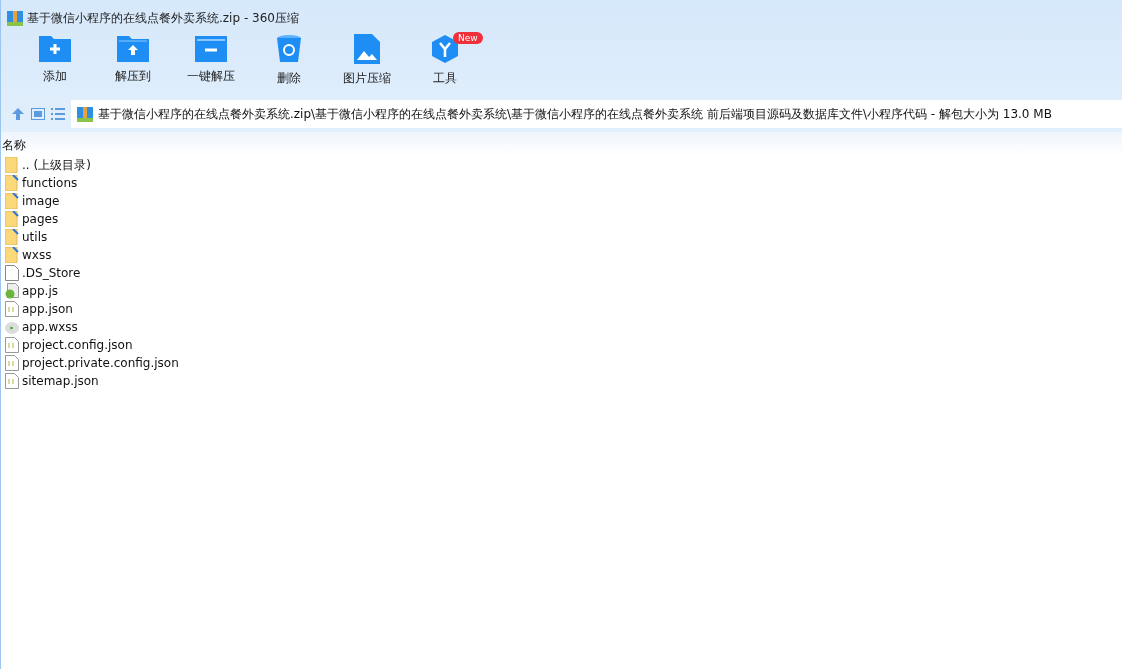 The width and height of the screenshot is (1122, 669). I want to click on thumbnail-view-icon, so click(38, 114).